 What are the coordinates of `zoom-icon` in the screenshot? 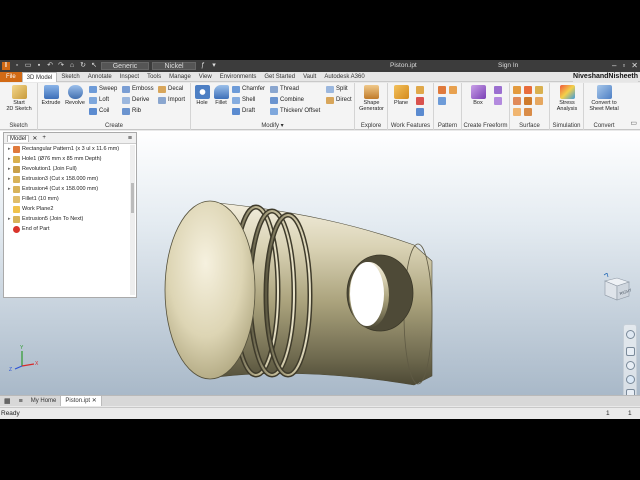 It's located at (630, 365).